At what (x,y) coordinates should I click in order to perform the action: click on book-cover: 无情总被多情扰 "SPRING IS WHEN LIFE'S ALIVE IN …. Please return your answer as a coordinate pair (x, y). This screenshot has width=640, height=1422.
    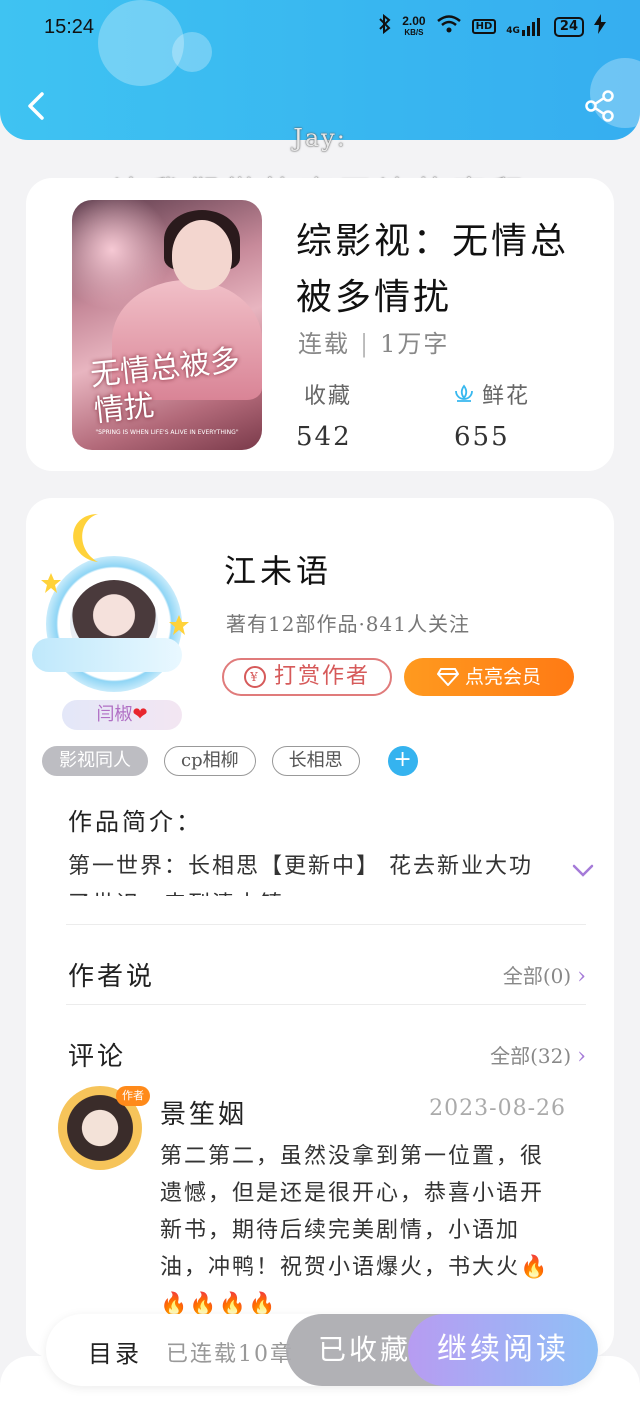
    Looking at the image, I should click on (167, 325).